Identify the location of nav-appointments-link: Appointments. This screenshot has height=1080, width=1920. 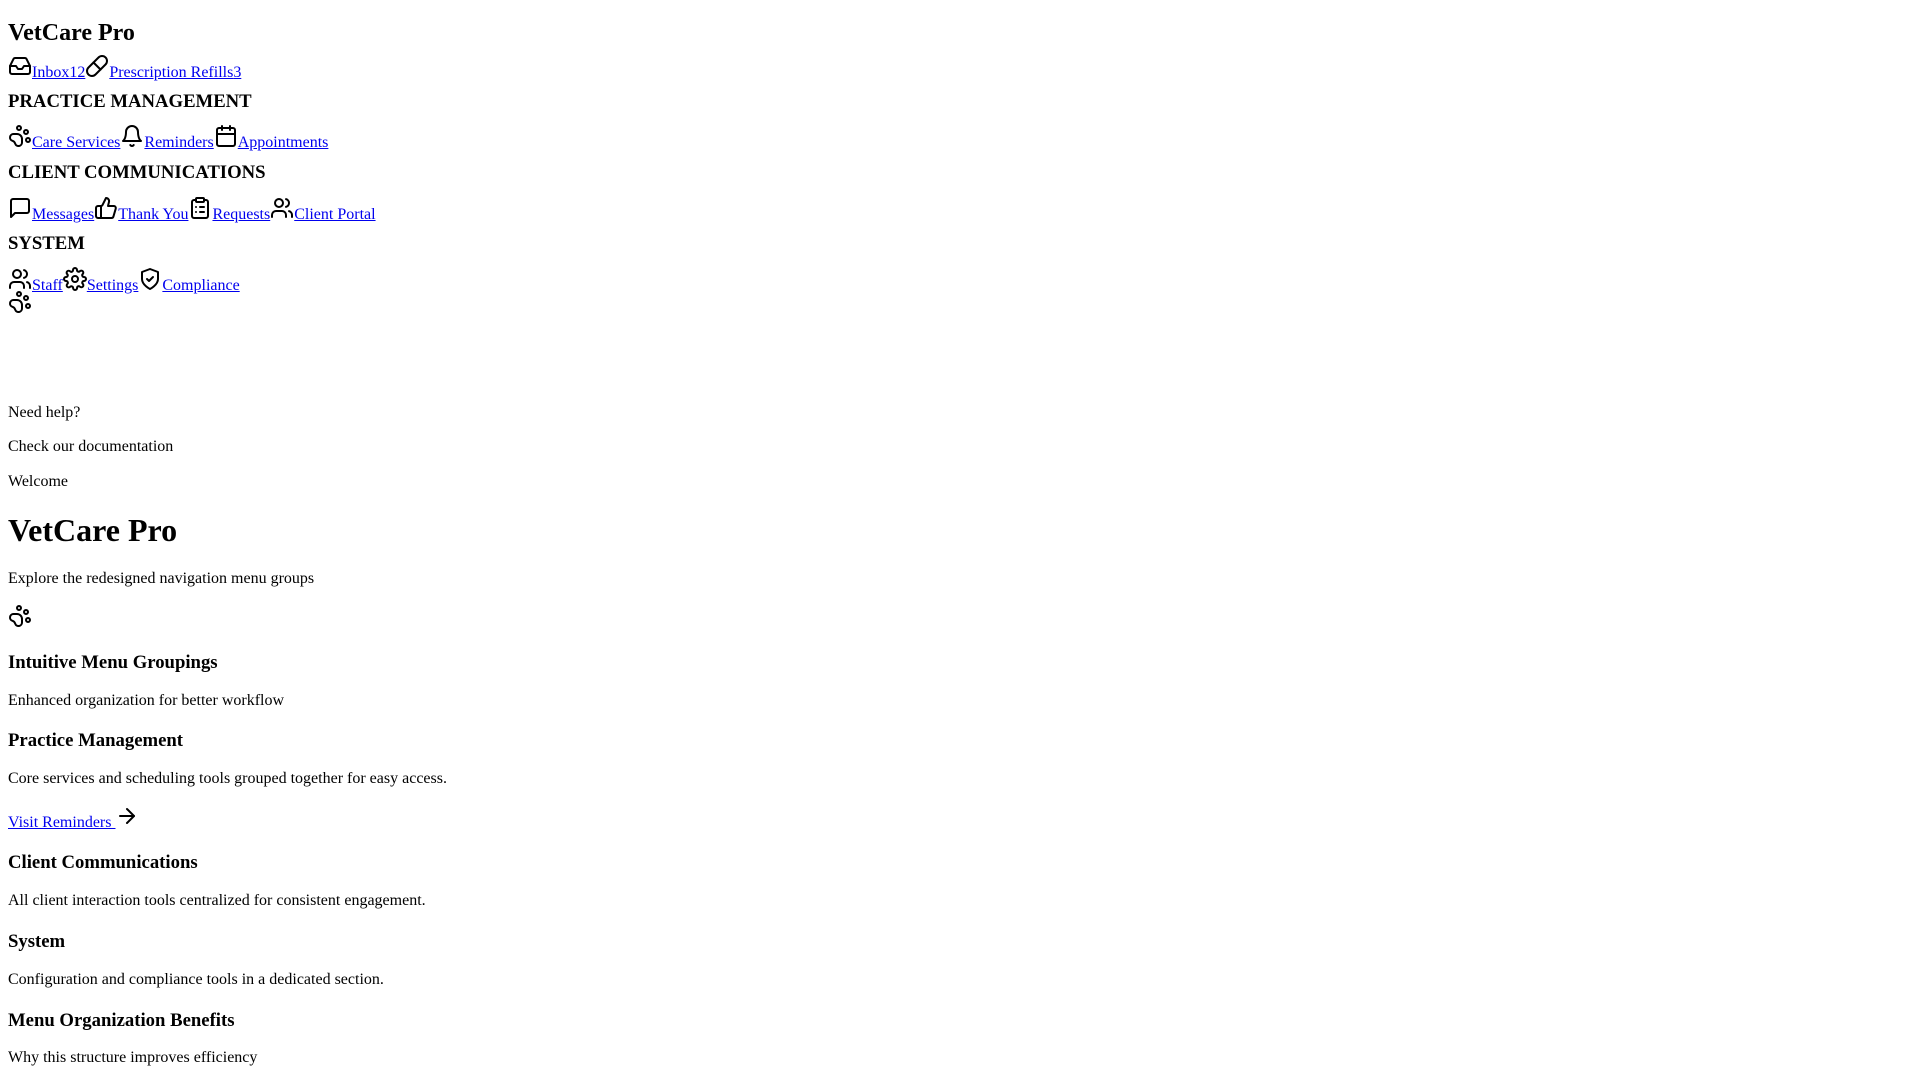
(283, 142).